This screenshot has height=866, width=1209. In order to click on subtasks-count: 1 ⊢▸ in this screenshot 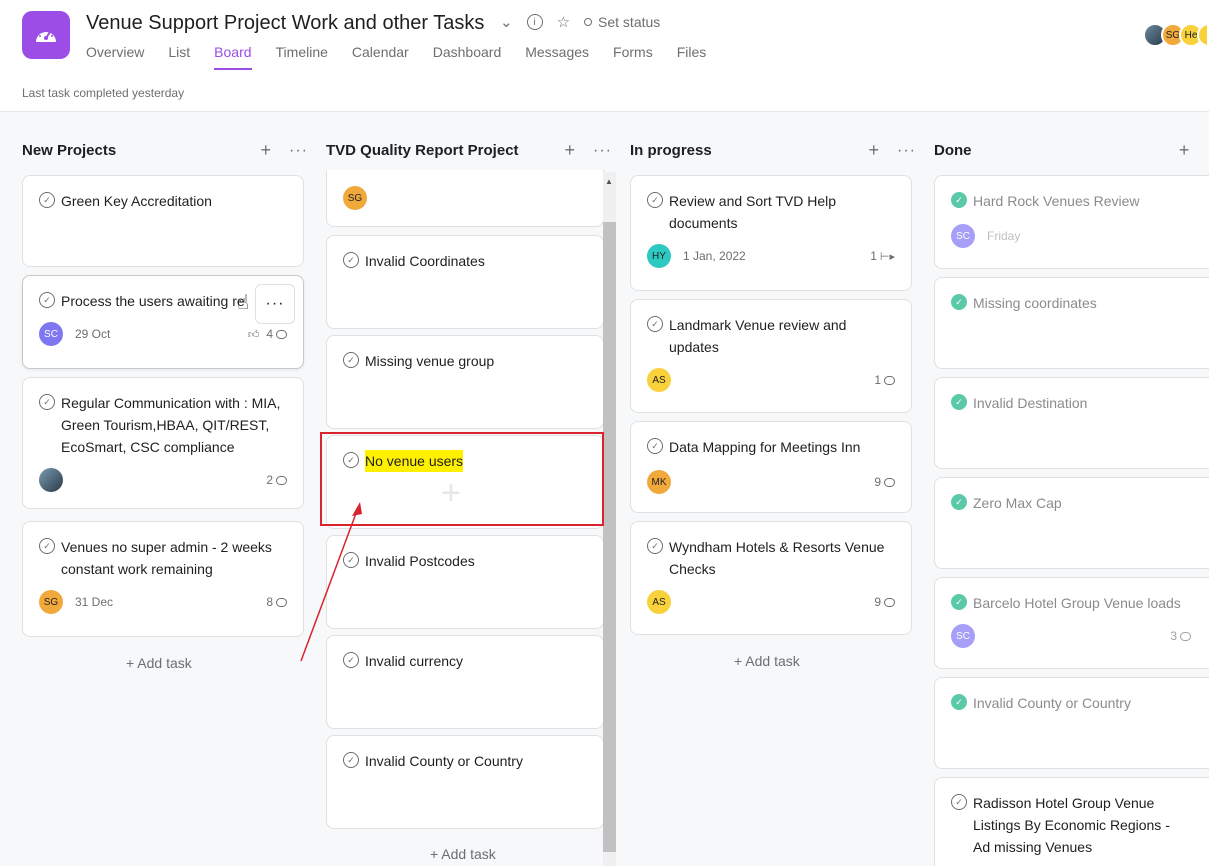, I will do `click(882, 256)`.